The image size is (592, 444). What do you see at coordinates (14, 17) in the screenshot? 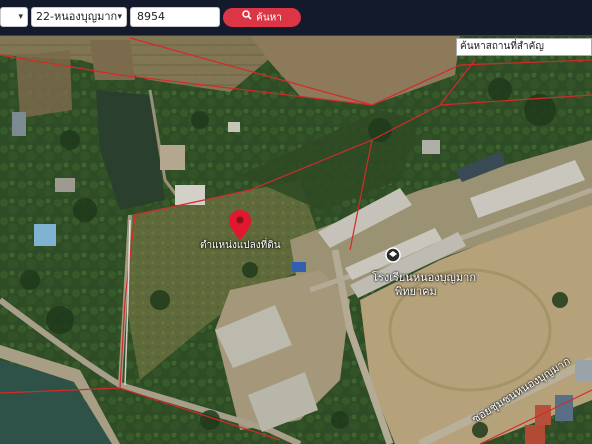
I see `district-select: ▾` at bounding box center [14, 17].